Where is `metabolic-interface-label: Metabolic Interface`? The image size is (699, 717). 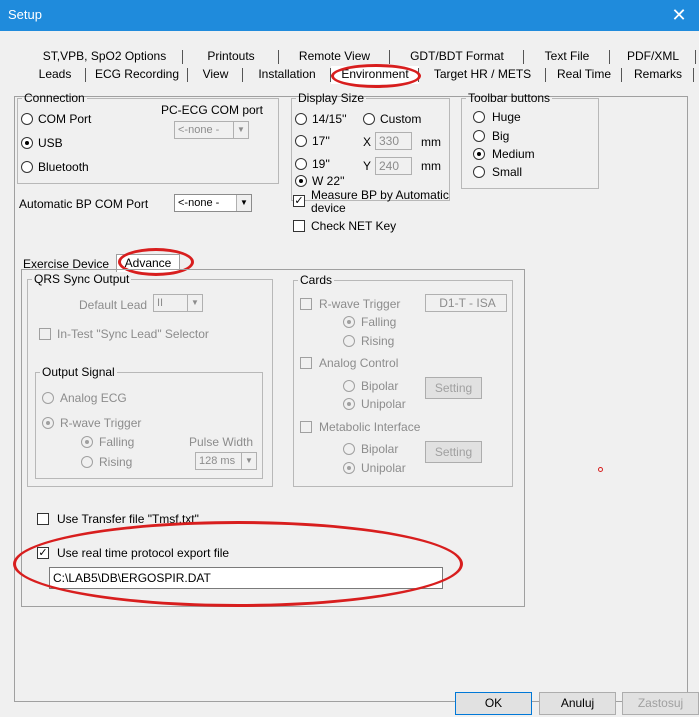 metabolic-interface-label: Metabolic Interface is located at coordinates (370, 427).